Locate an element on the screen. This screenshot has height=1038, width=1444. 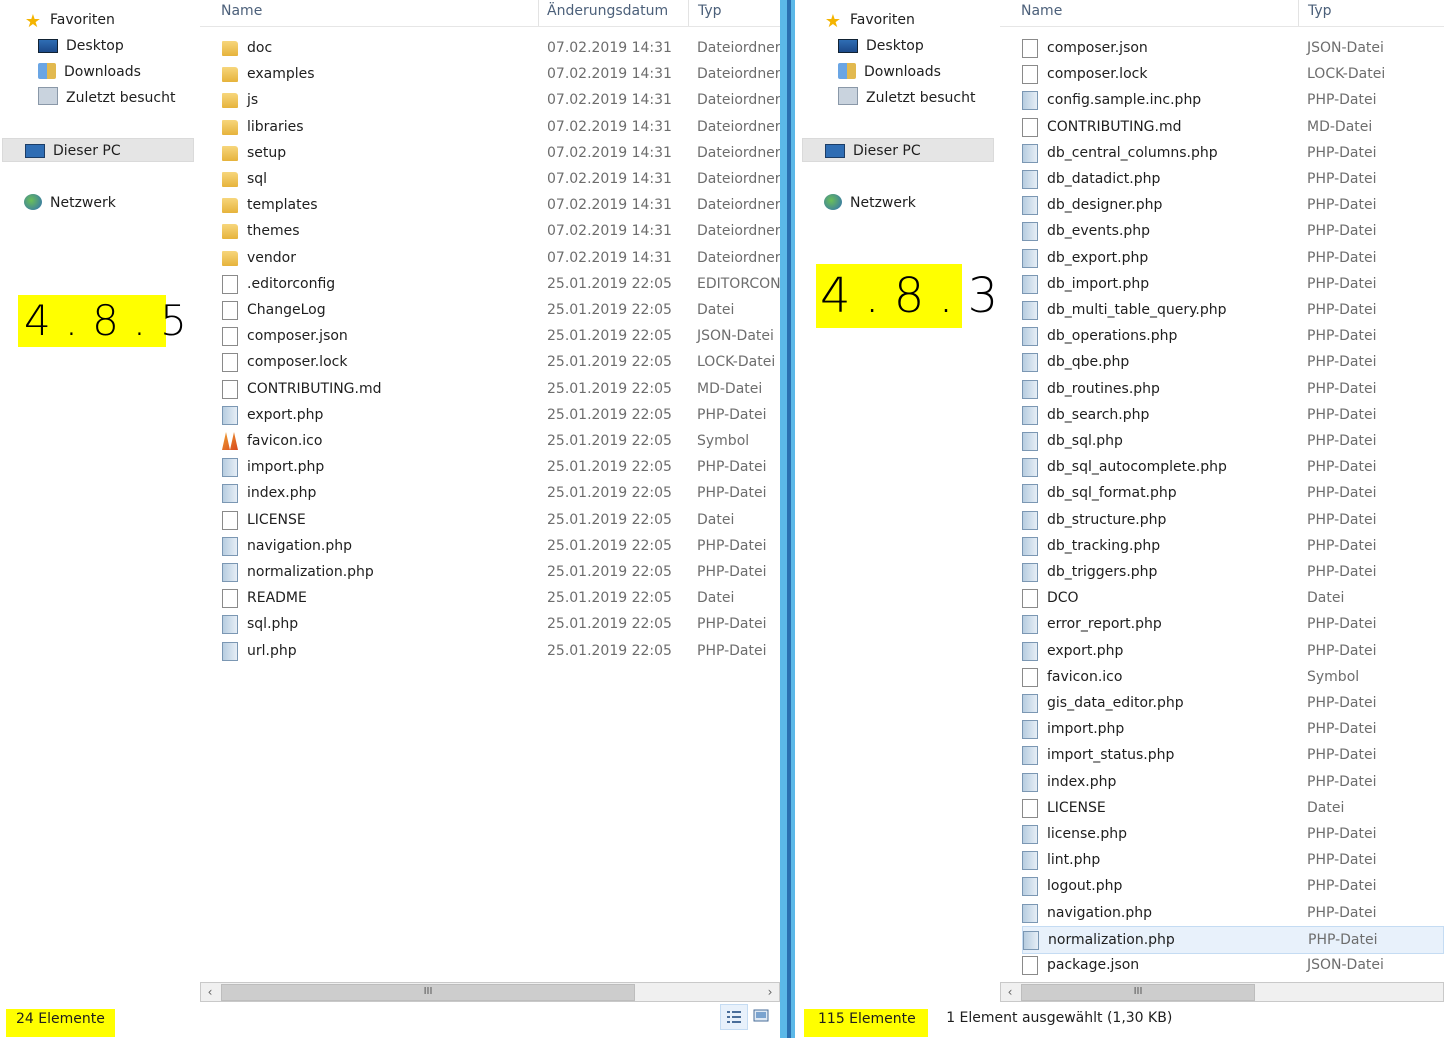
file-row: license.php PHP-Datei is located at coordinates (1232, 834).